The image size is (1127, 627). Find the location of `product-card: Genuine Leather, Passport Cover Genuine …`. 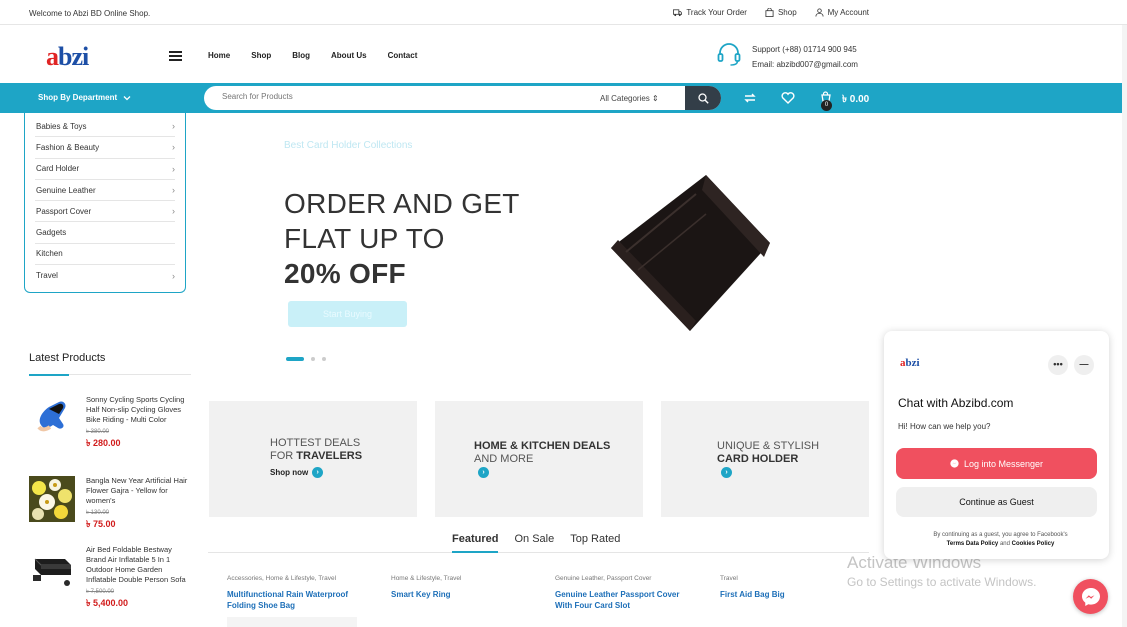

product-card: Genuine Leather, Passport Cover Genuine … is located at coordinates (625, 593).